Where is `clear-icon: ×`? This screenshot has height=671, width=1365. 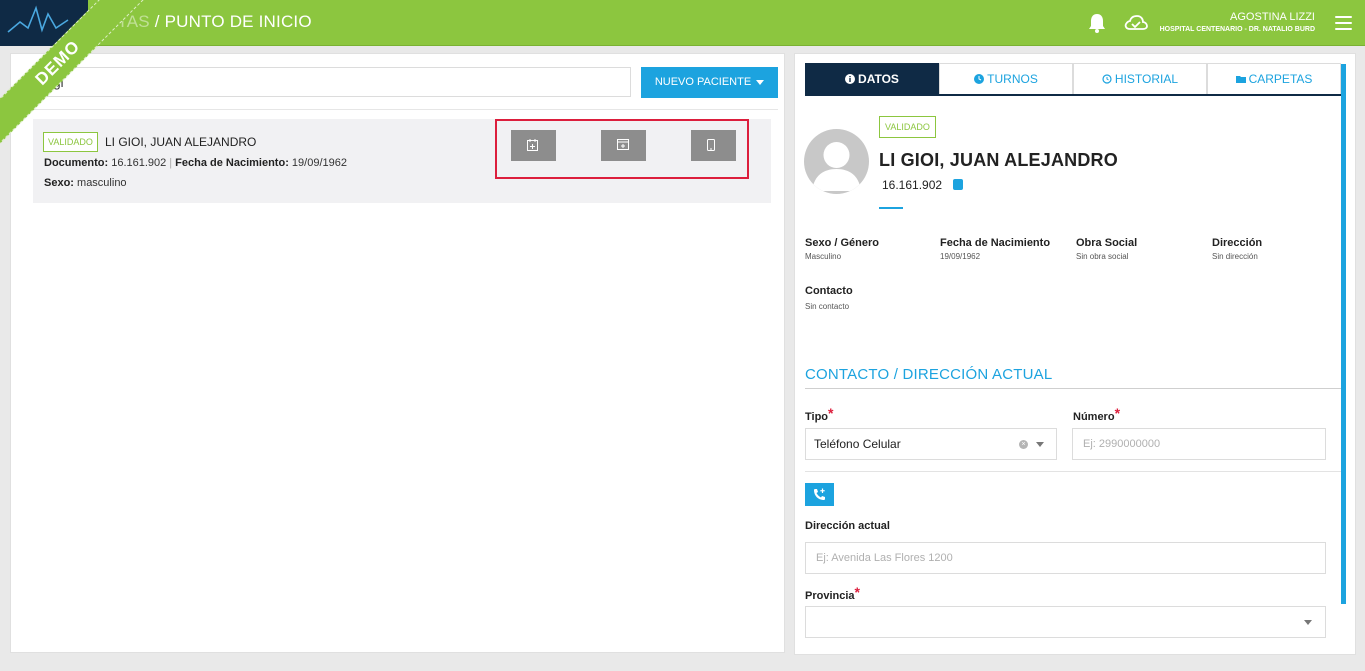 clear-icon: × is located at coordinates (1023, 444).